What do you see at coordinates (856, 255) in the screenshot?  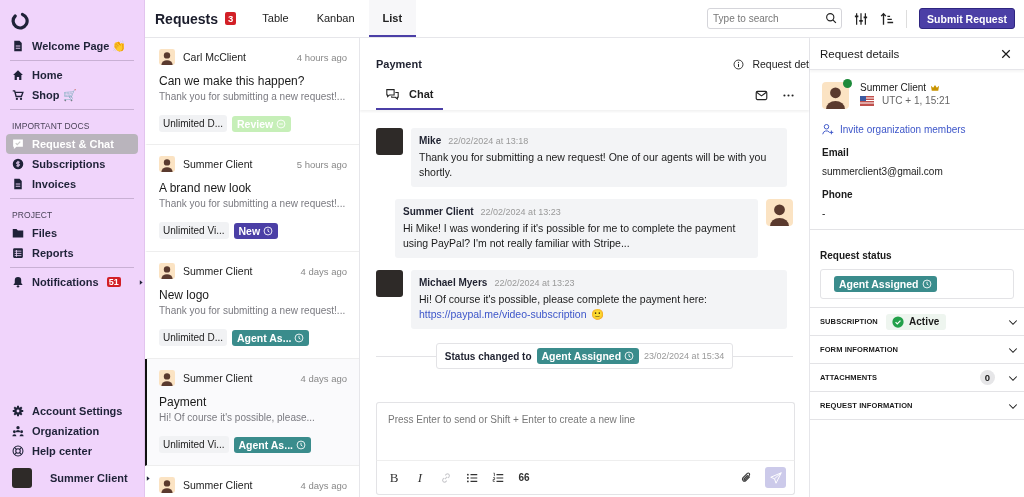 I see `field-label: Request status` at bounding box center [856, 255].